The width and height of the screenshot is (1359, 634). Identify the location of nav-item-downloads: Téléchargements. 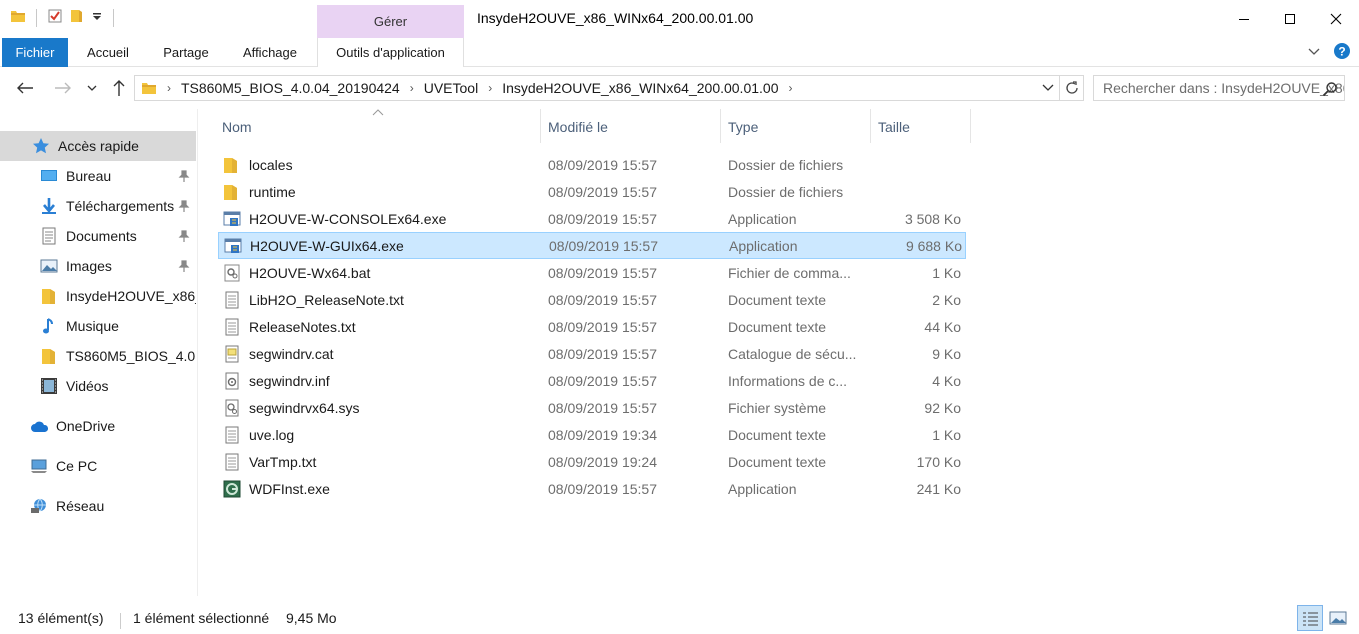
(98, 206).